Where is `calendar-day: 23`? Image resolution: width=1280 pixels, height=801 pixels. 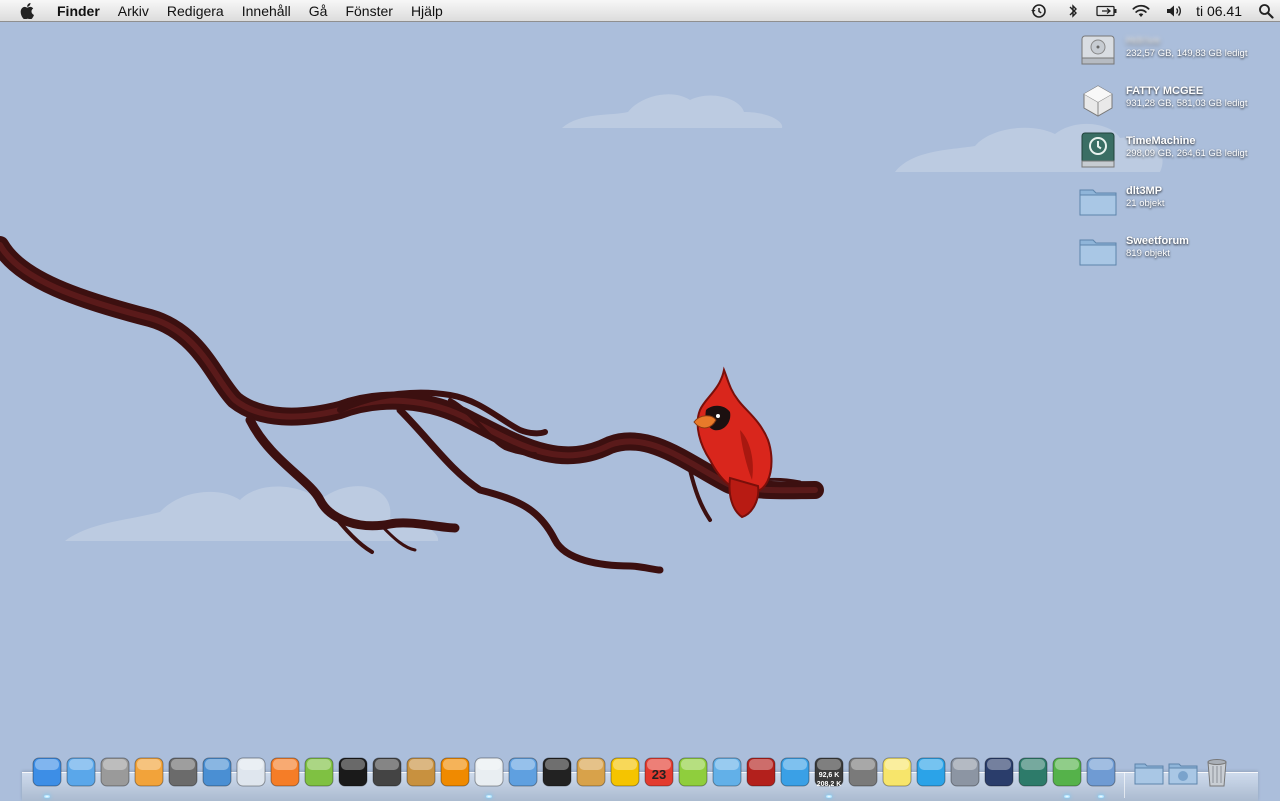 calendar-day: 23 is located at coordinates (659, 774).